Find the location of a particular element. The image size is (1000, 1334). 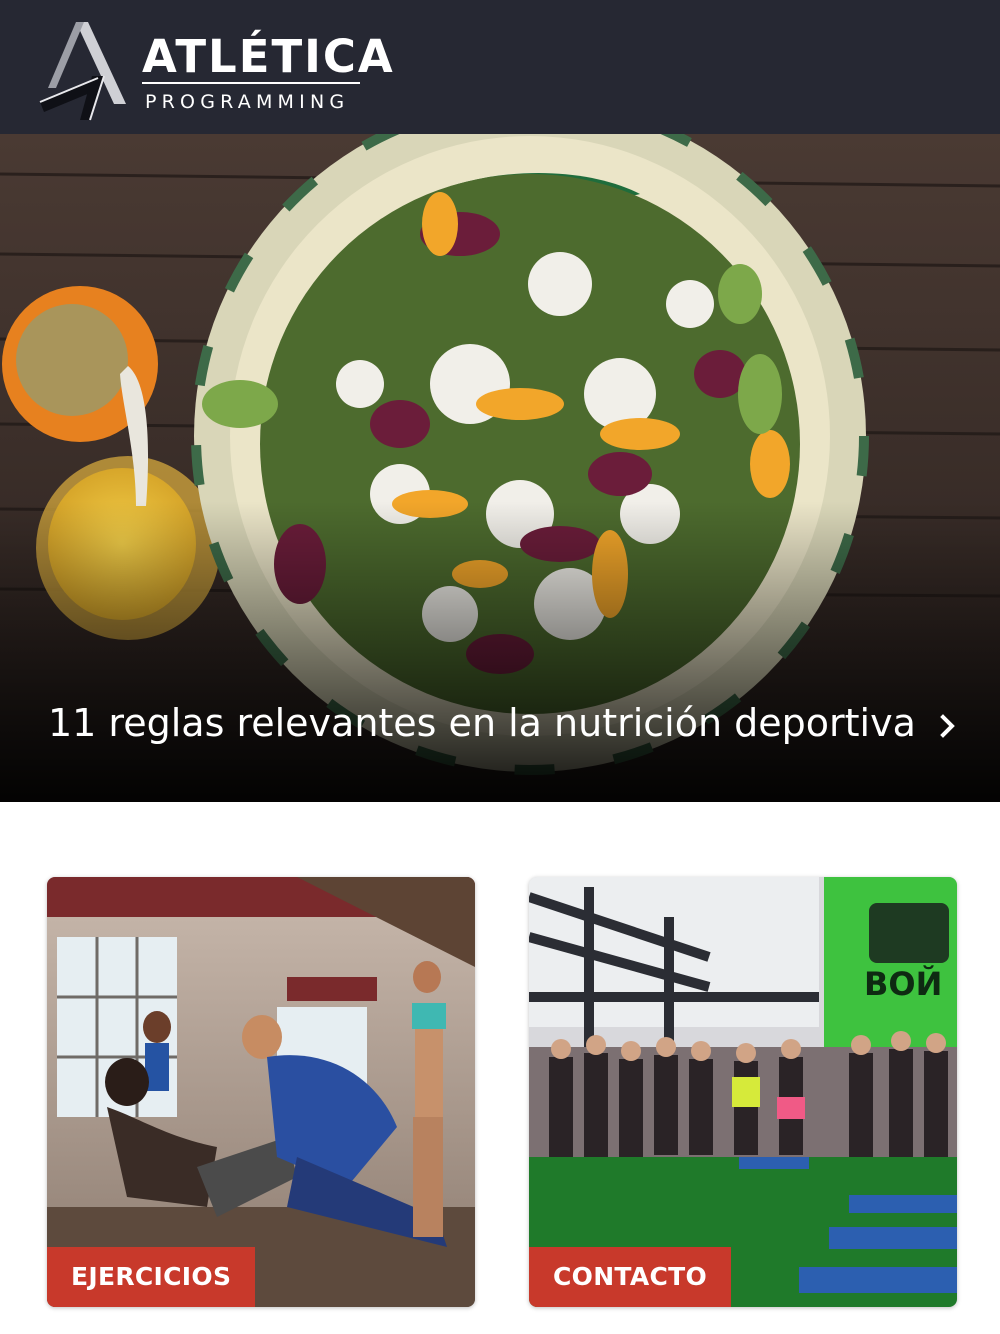

site-header: ATLÉTICA PROGRAMMING is located at coordinates (500, 67).